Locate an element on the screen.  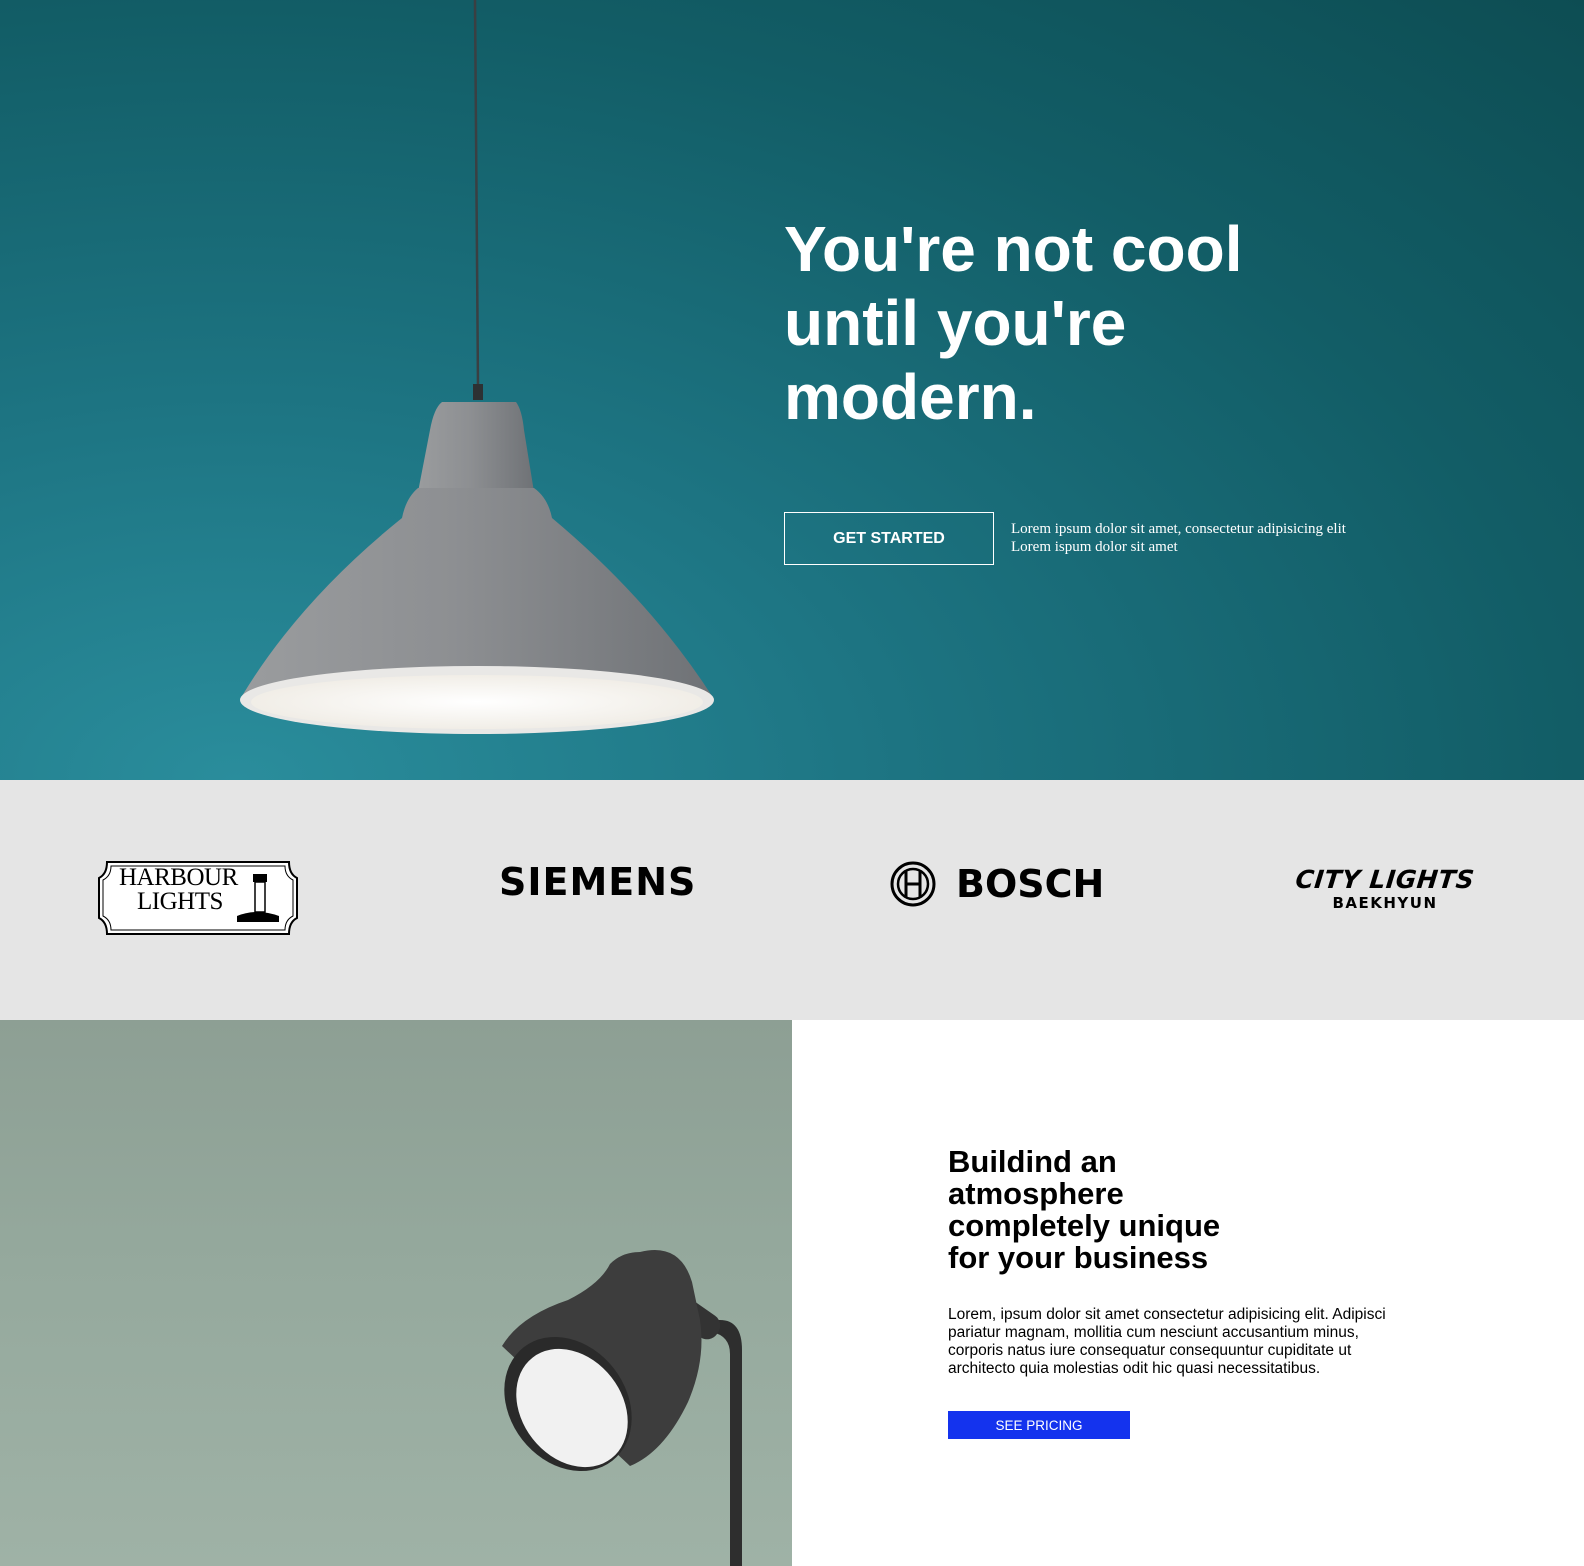
bosch-logo-text: BOSCH is located at coordinates (1030, 884).